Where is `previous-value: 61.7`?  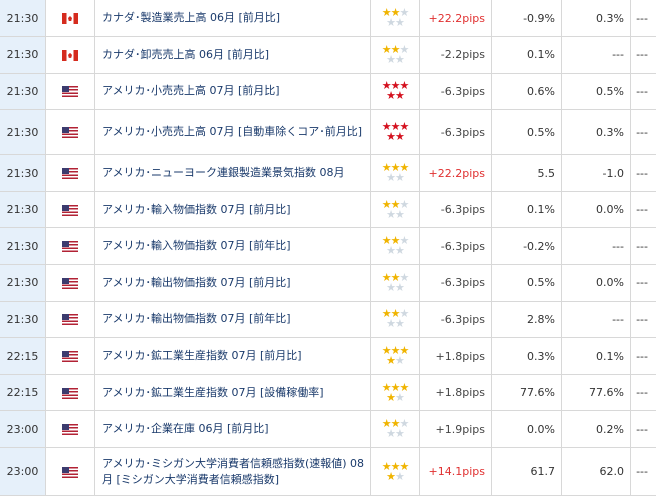 previous-value: 61.7 is located at coordinates (526, 472).